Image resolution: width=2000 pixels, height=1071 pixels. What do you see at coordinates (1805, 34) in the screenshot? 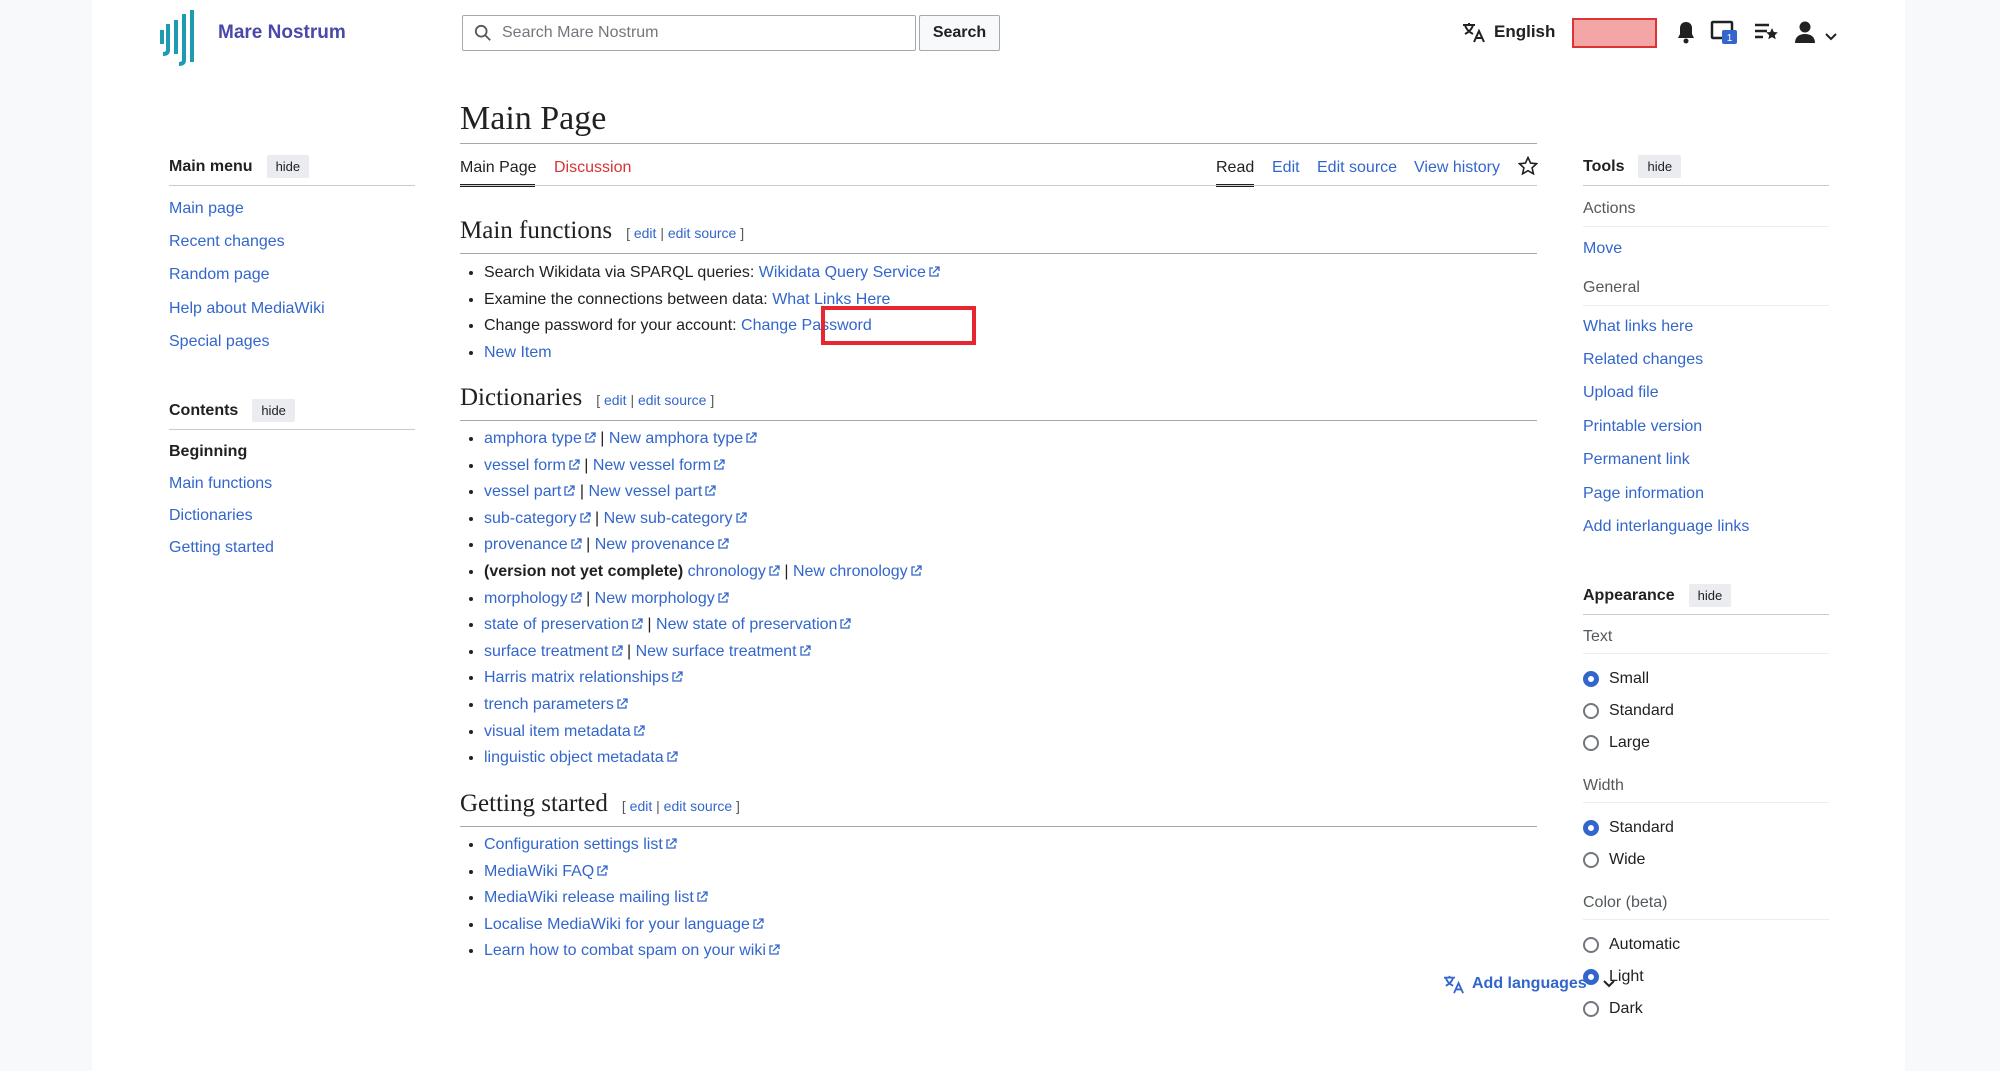
I see `user-icon` at bounding box center [1805, 34].